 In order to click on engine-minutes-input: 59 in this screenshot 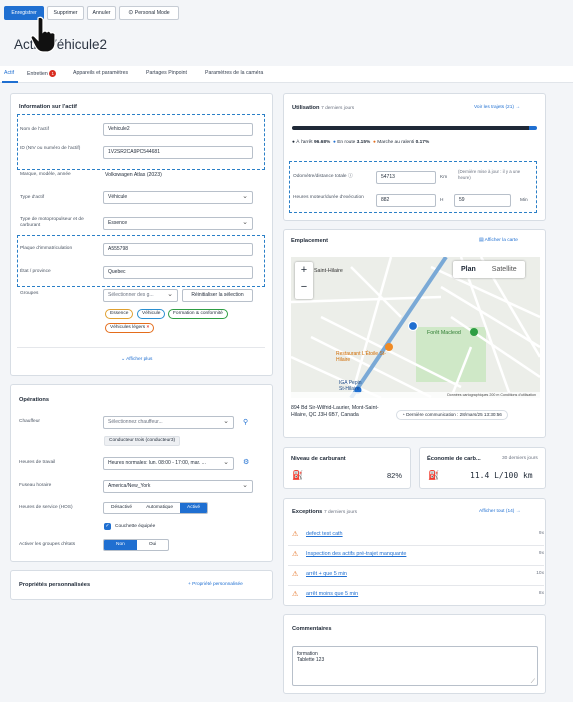, I will do `click(482, 200)`.